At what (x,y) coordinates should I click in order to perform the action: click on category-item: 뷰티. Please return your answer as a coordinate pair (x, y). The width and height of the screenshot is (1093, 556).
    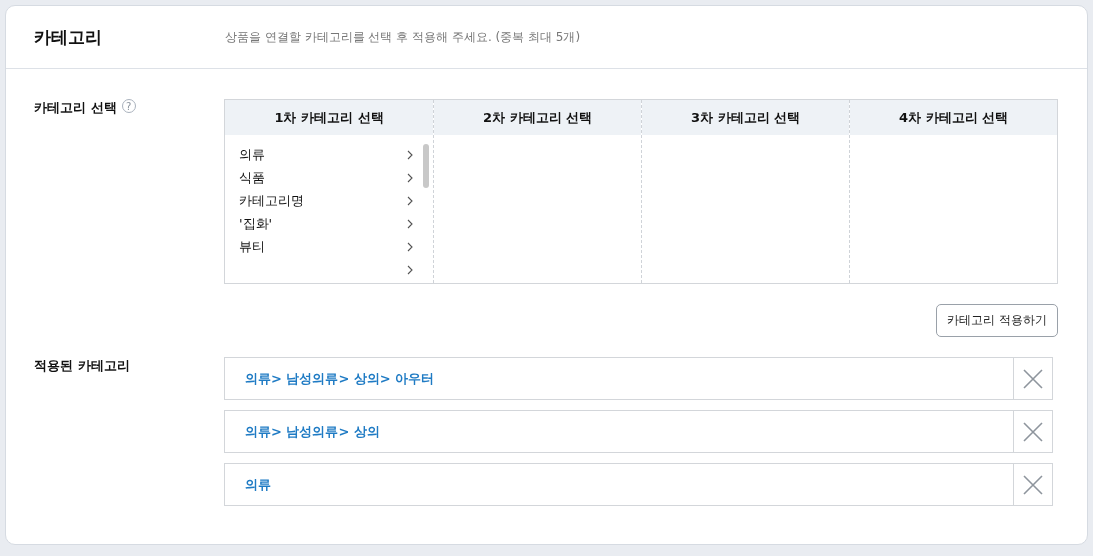
    Looking at the image, I should click on (323, 246).